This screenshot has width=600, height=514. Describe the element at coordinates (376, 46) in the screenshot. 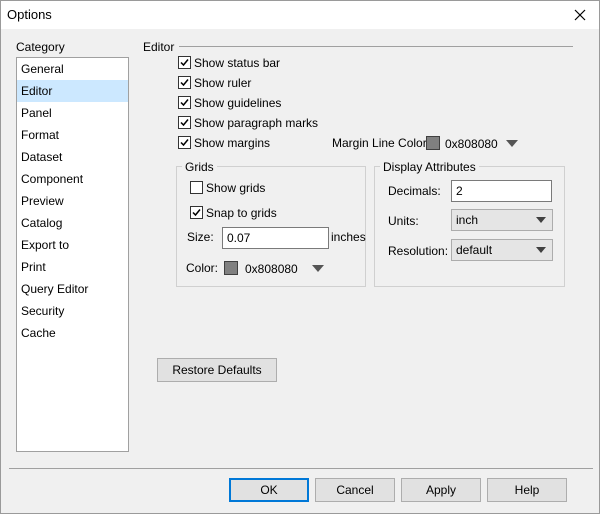

I see `editor-separator` at that location.